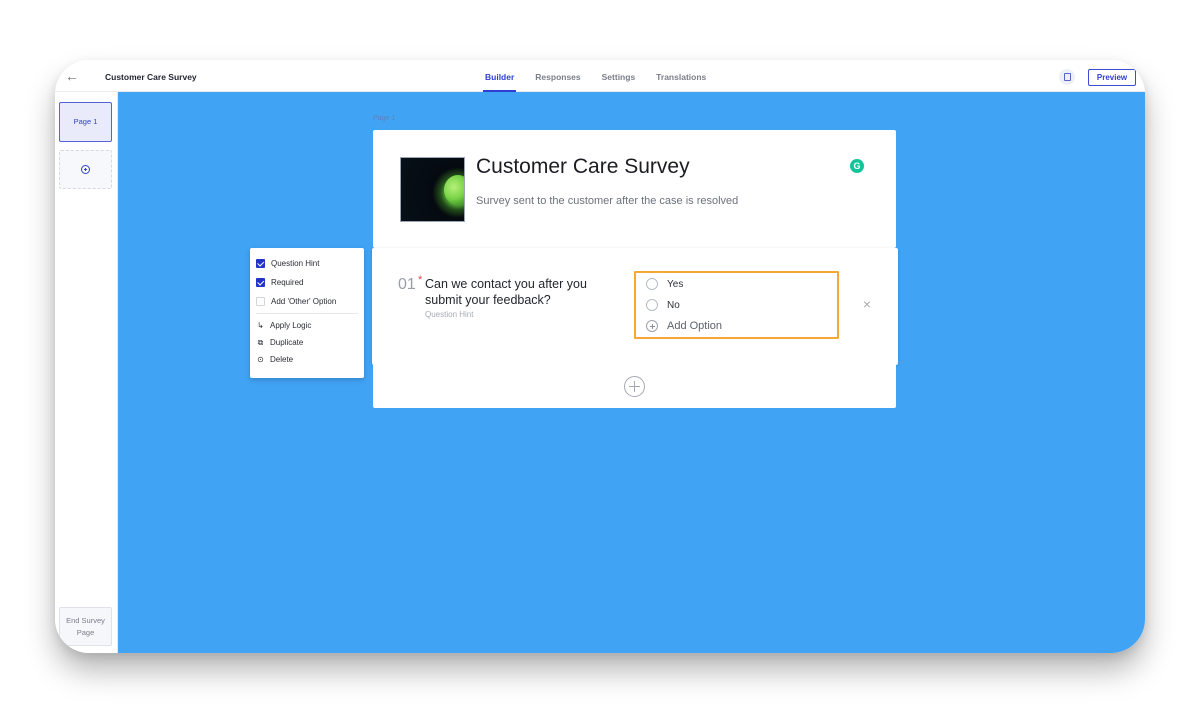 This screenshot has height=712, width=1200. Describe the element at coordinates (867, 304) in the screenshot. I see `close-icon: ×` at that location.